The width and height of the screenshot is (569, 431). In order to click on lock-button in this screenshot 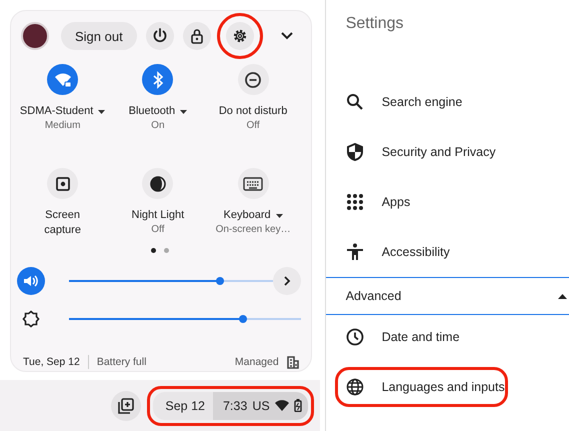, I will do `click(196, 36)`.